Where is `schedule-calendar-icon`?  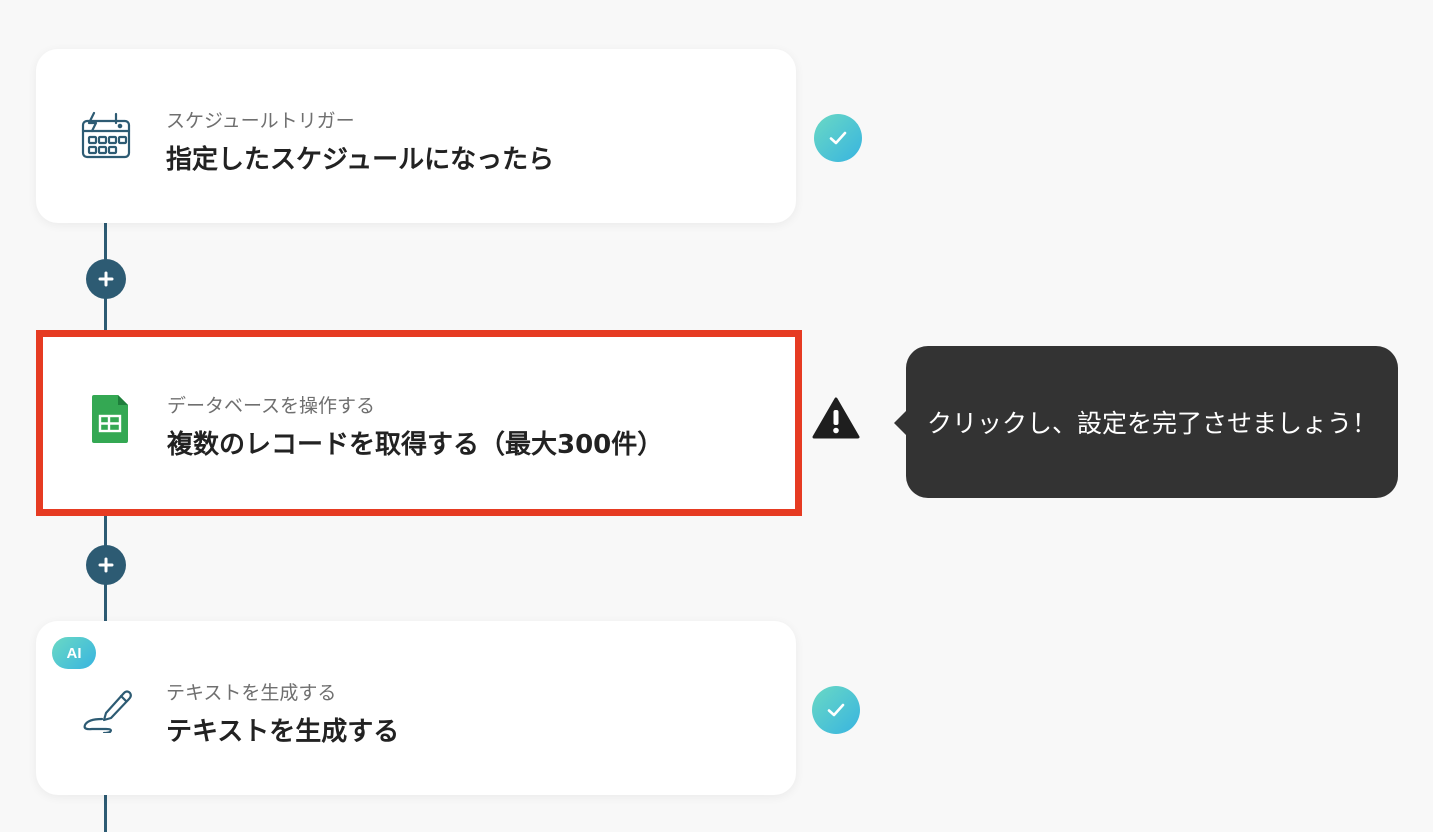
schedule-calendar-icon is located at coordinates (106, 135).